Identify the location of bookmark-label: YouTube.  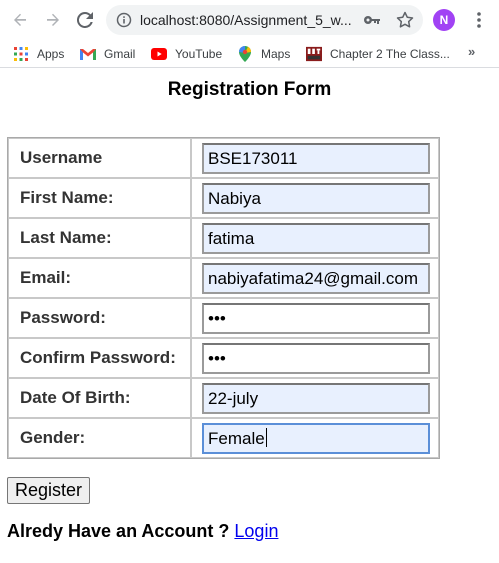
(199, 54).